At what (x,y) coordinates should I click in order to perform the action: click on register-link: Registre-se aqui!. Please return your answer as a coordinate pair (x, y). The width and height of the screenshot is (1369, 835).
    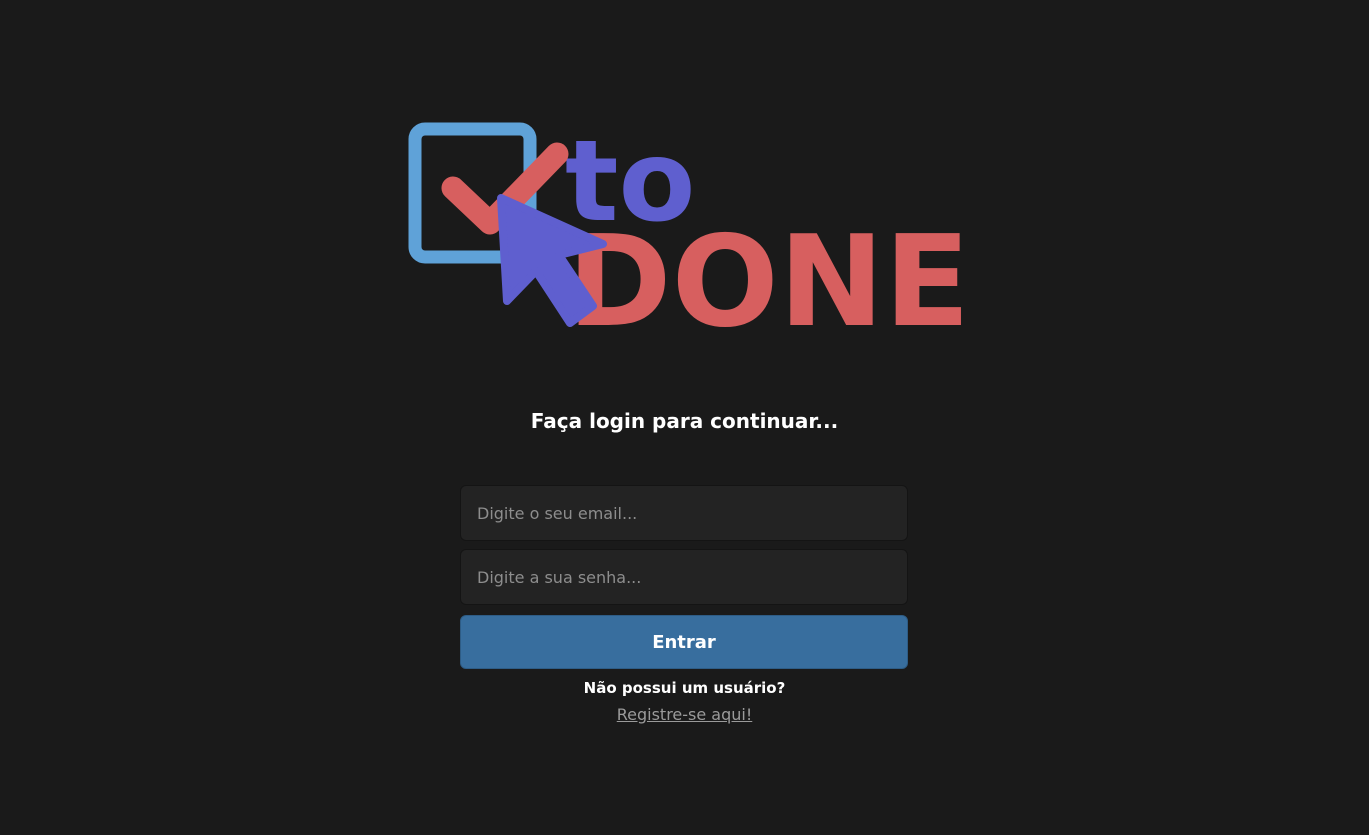
    Looking at the image, I should click on (685, 714).